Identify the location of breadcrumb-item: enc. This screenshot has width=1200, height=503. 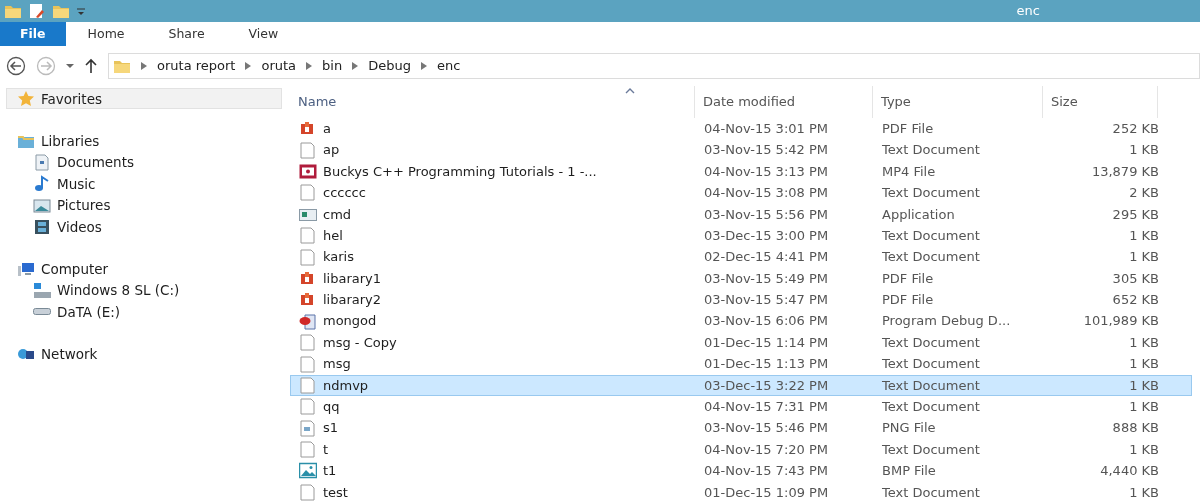
(448, 66).